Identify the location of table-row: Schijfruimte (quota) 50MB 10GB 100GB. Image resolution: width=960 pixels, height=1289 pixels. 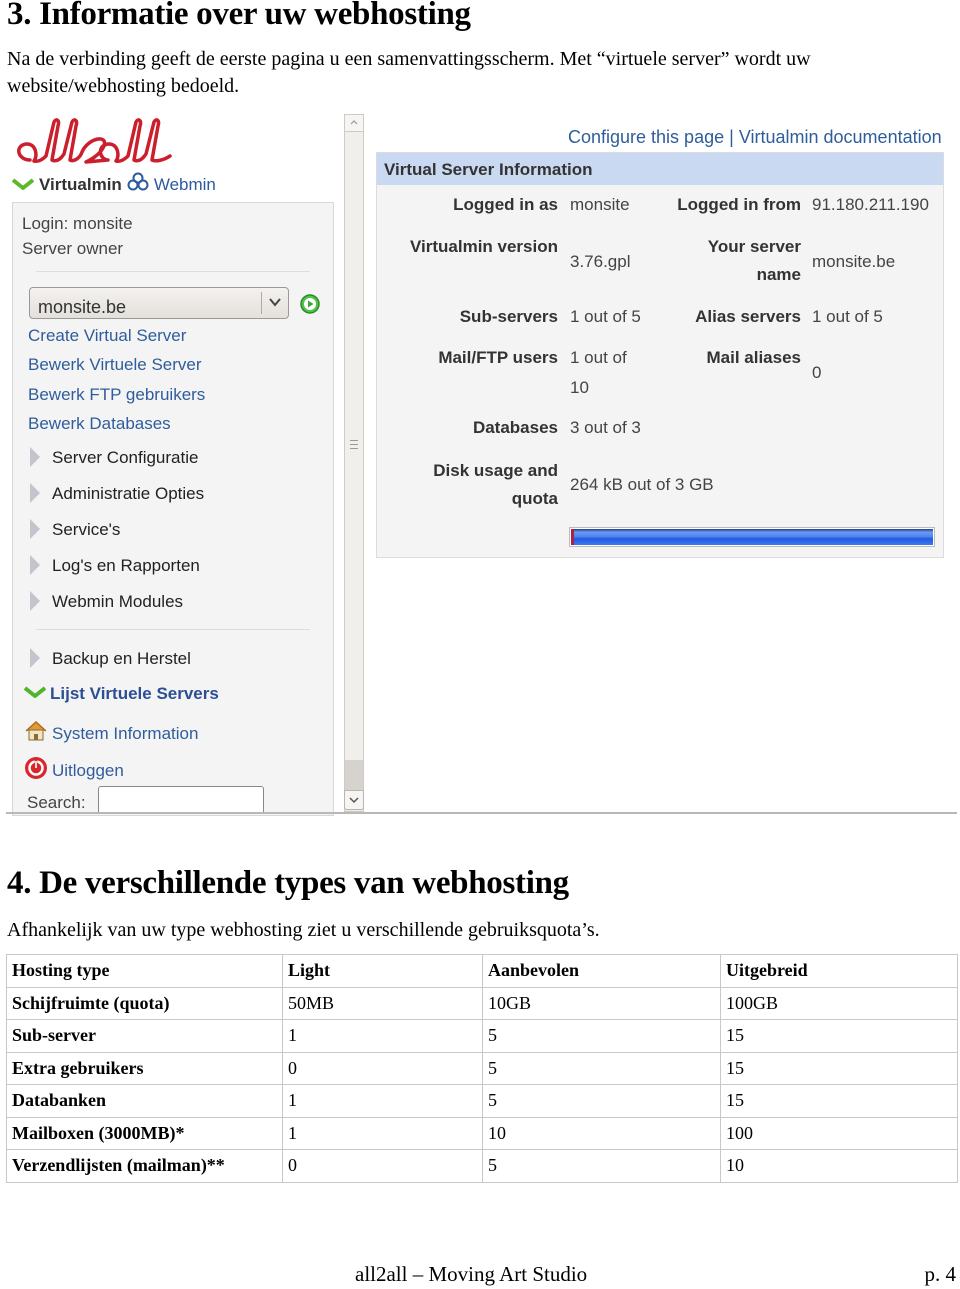
(482, 1003).